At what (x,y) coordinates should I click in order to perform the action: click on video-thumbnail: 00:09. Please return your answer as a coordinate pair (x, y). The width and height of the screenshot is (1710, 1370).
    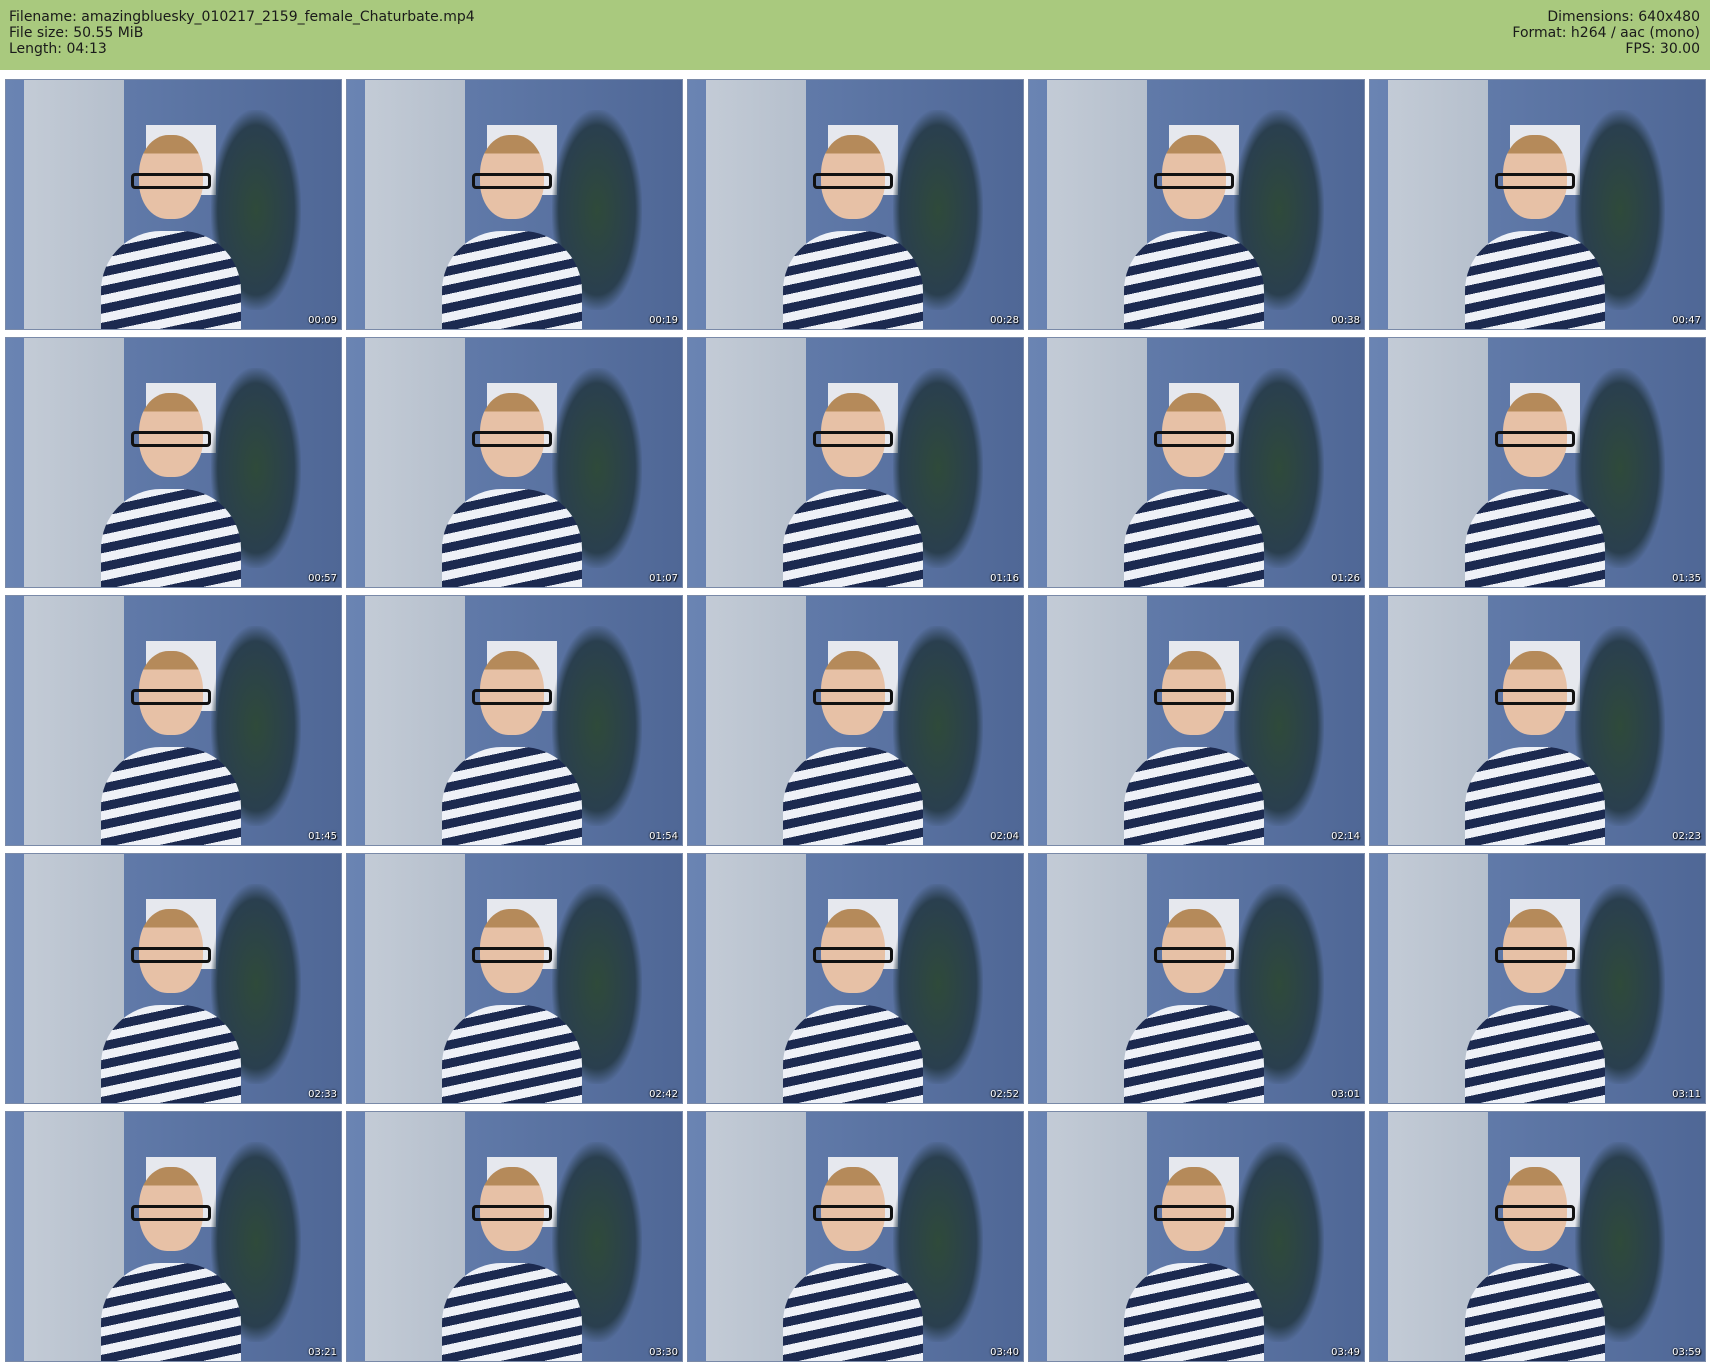
    Looking at the image, I should click on (173, 204).